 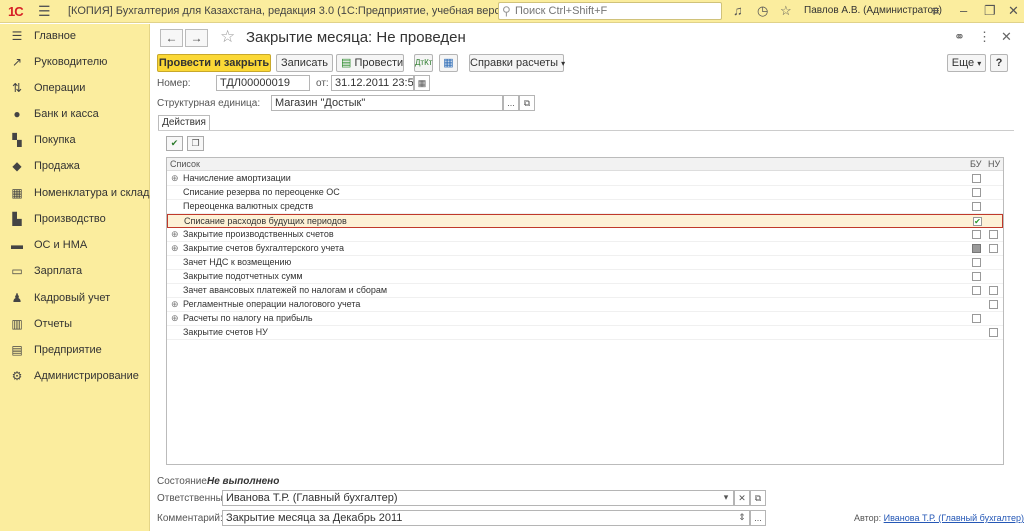 I want to click on table-row-selected: Списание расходов будущих периодов ✔, so click(x=585, y=221).